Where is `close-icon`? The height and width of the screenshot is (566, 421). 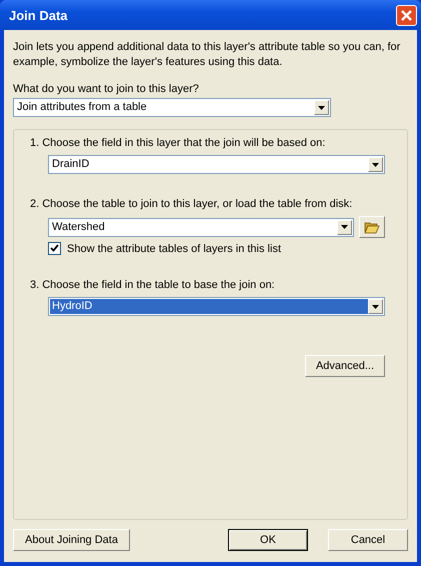 close-icon is located at coordinates (406, 15).